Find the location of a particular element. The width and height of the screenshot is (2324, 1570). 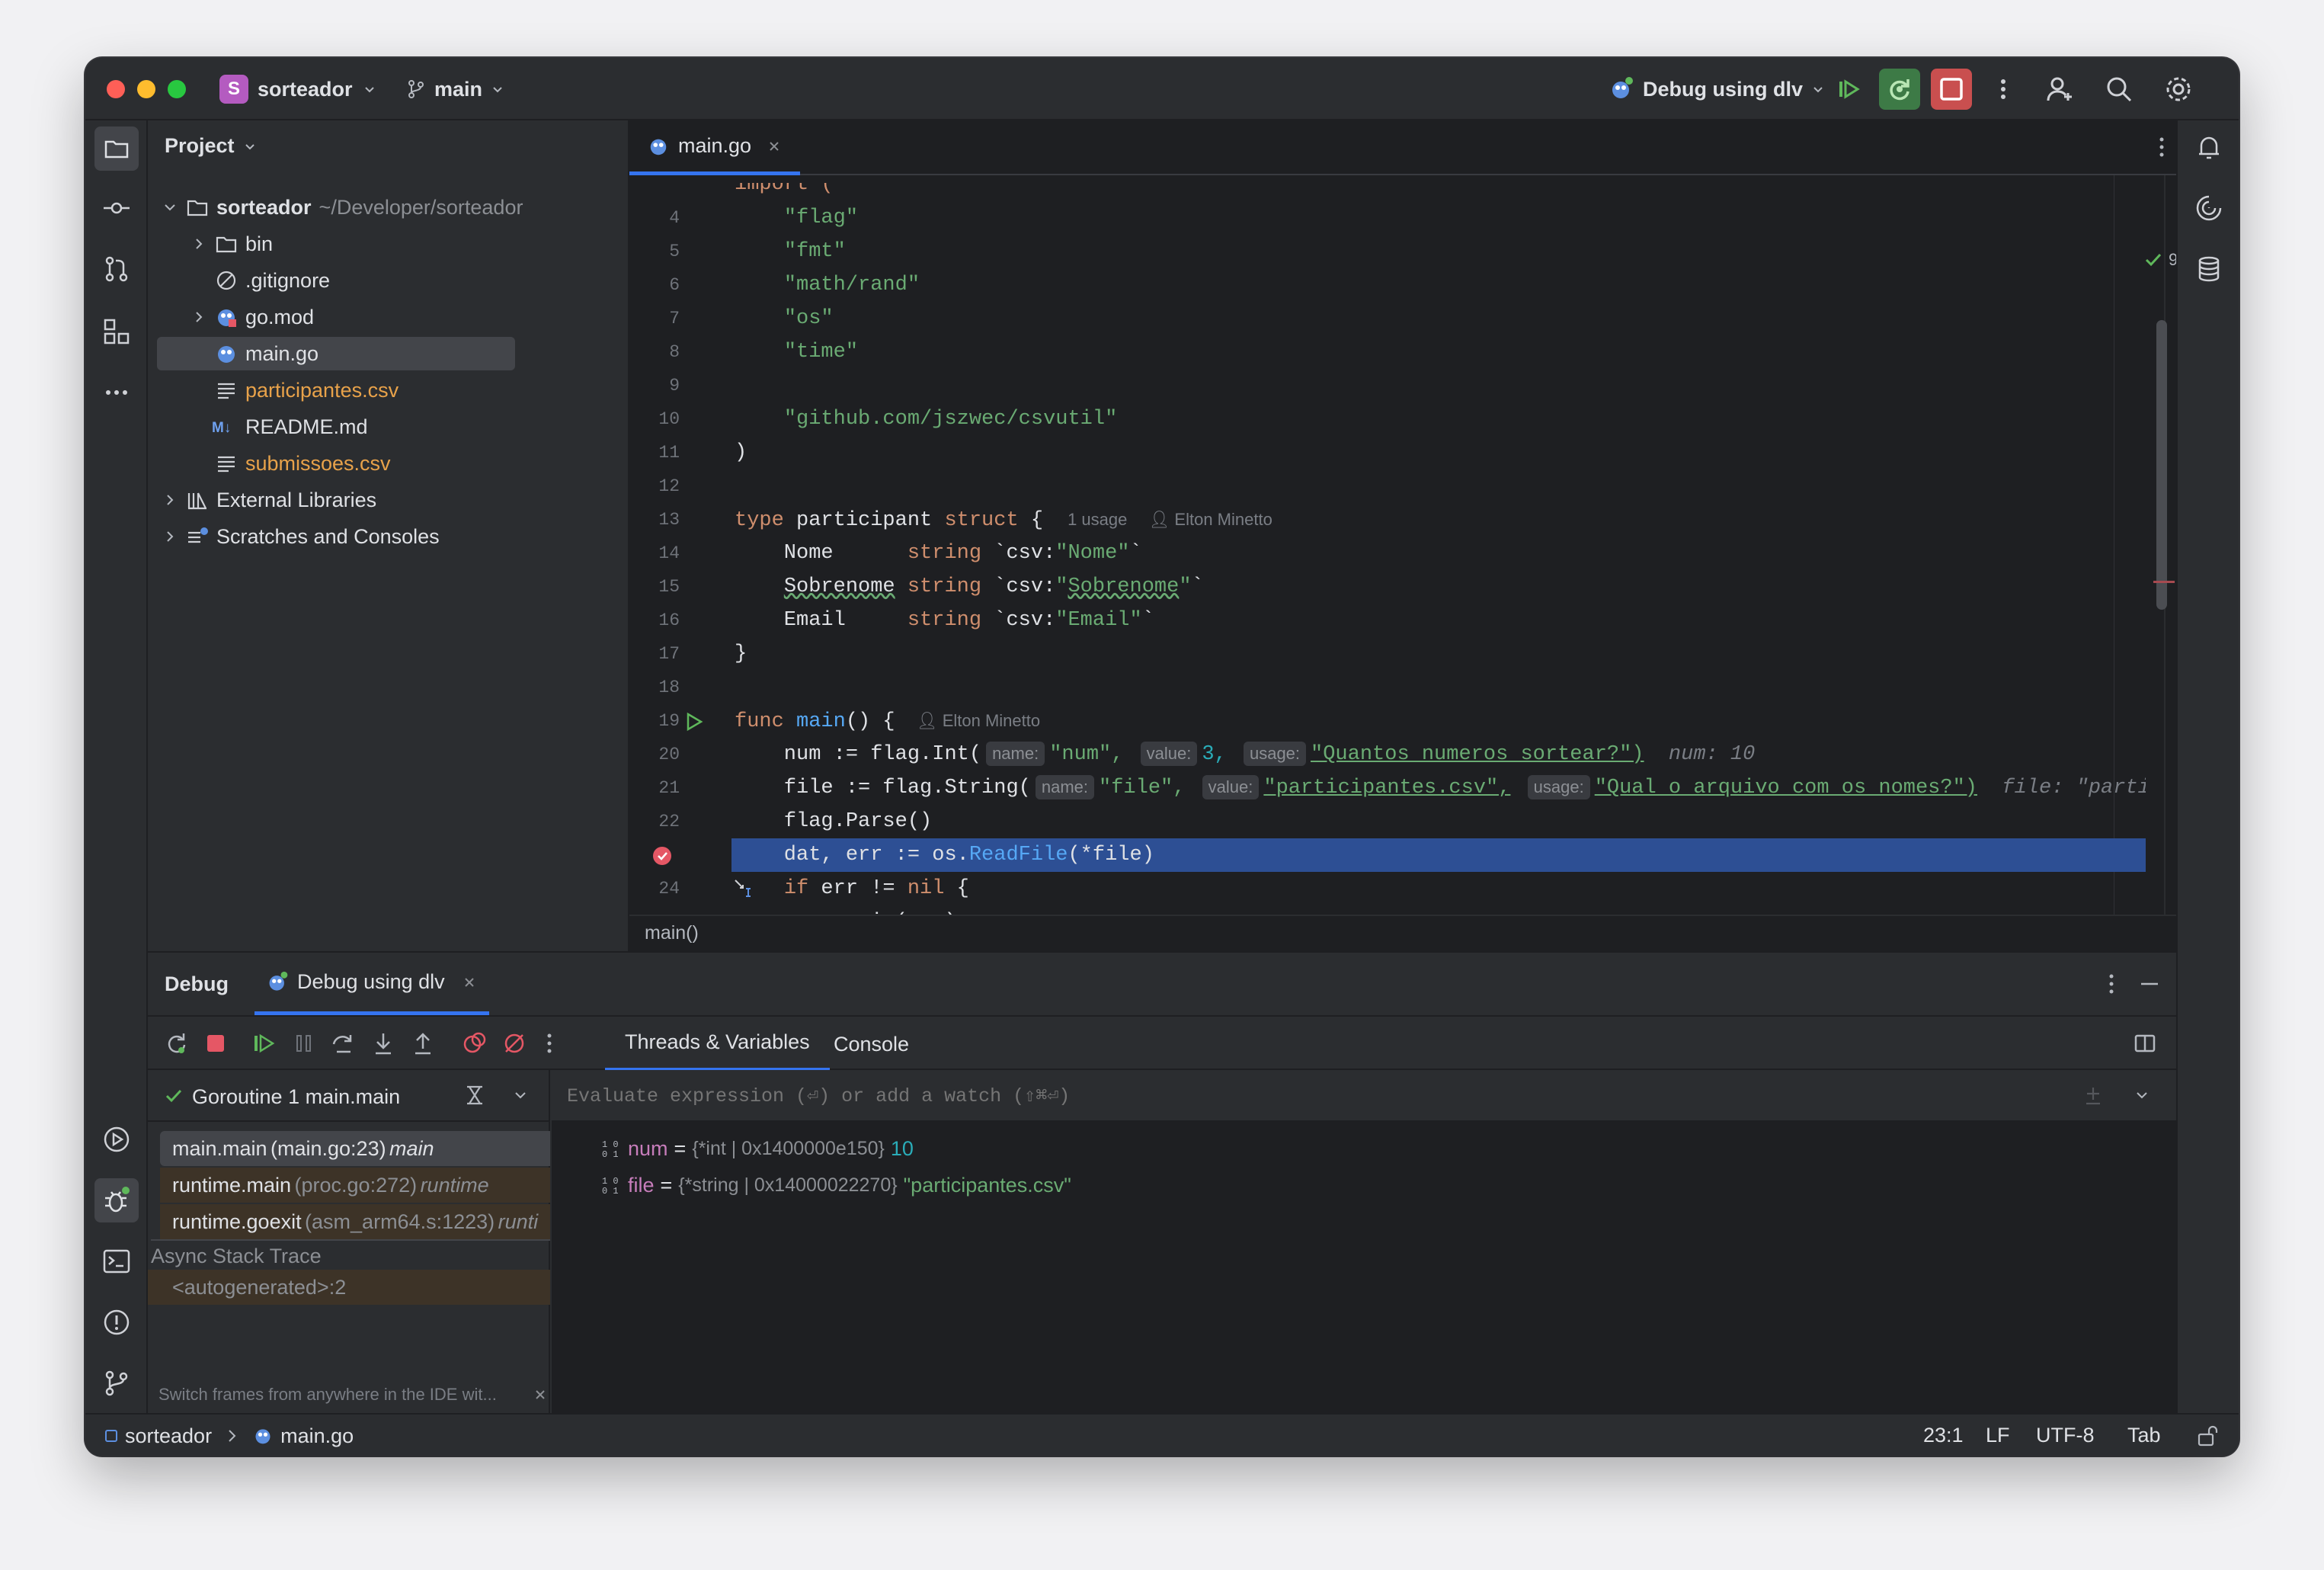

scratches-icon is located at coordinates (198, 536).